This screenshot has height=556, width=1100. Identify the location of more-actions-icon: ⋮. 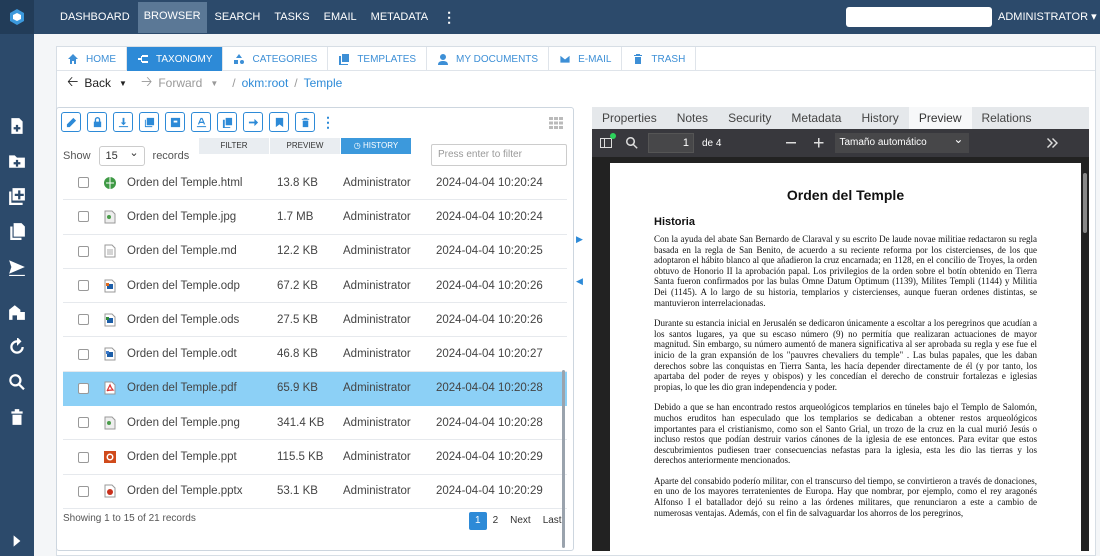
(328, 124).